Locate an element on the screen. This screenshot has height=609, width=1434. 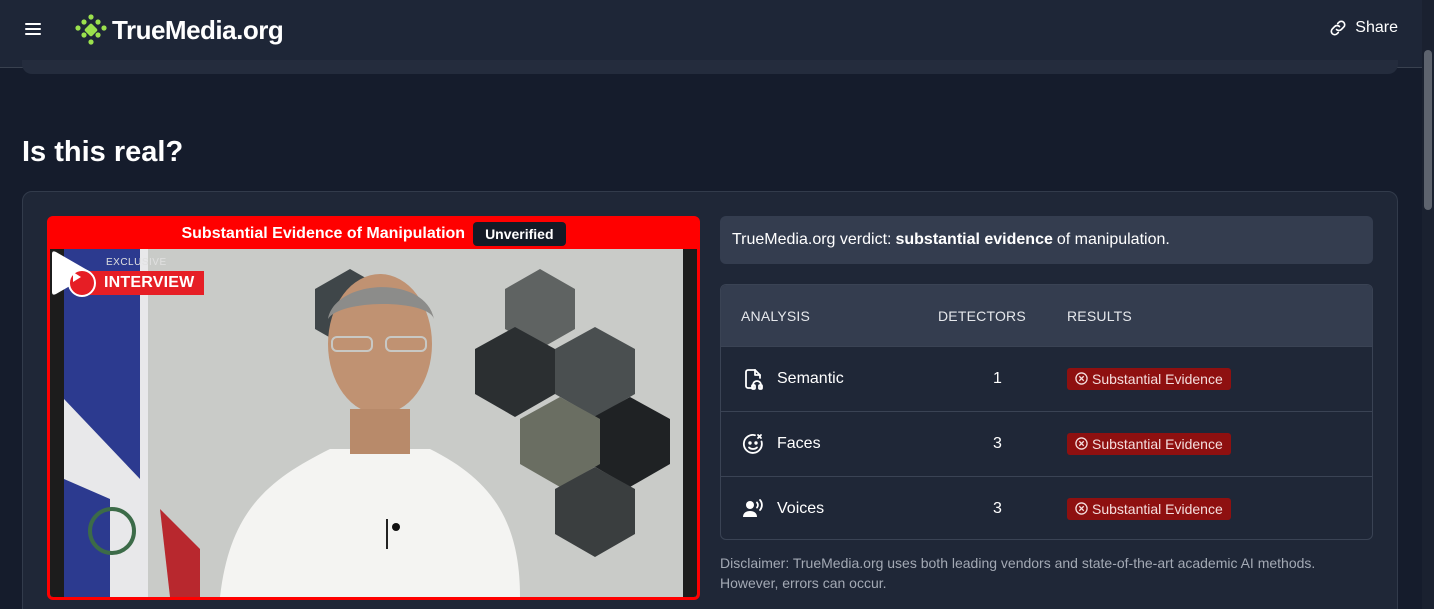
analysis-name: Semantic is located at coordinates (810, 378).